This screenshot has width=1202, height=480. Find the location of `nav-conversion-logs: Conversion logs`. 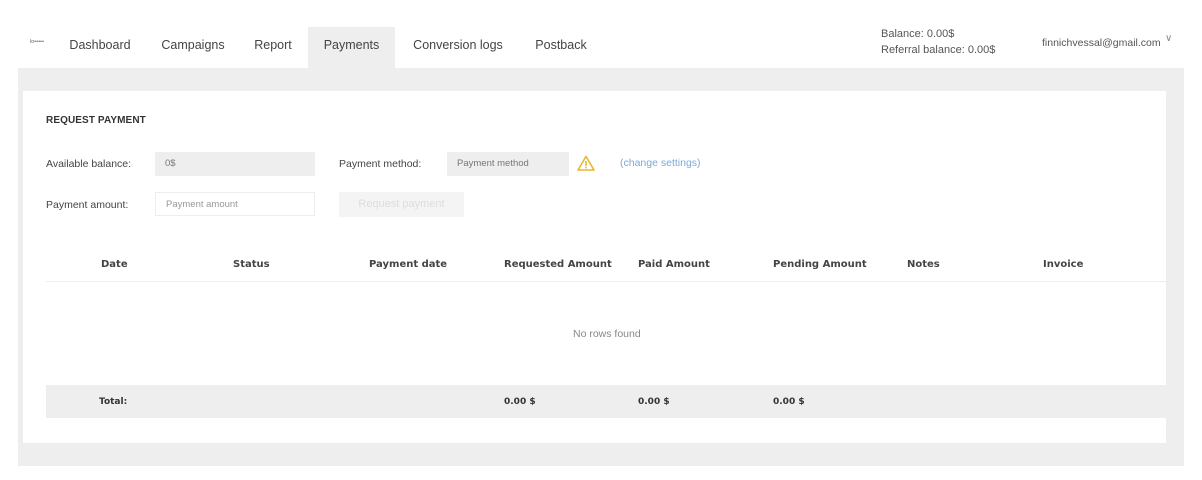

nav-conversion-logs: Conversion logs is located at coordinates (458, 47).